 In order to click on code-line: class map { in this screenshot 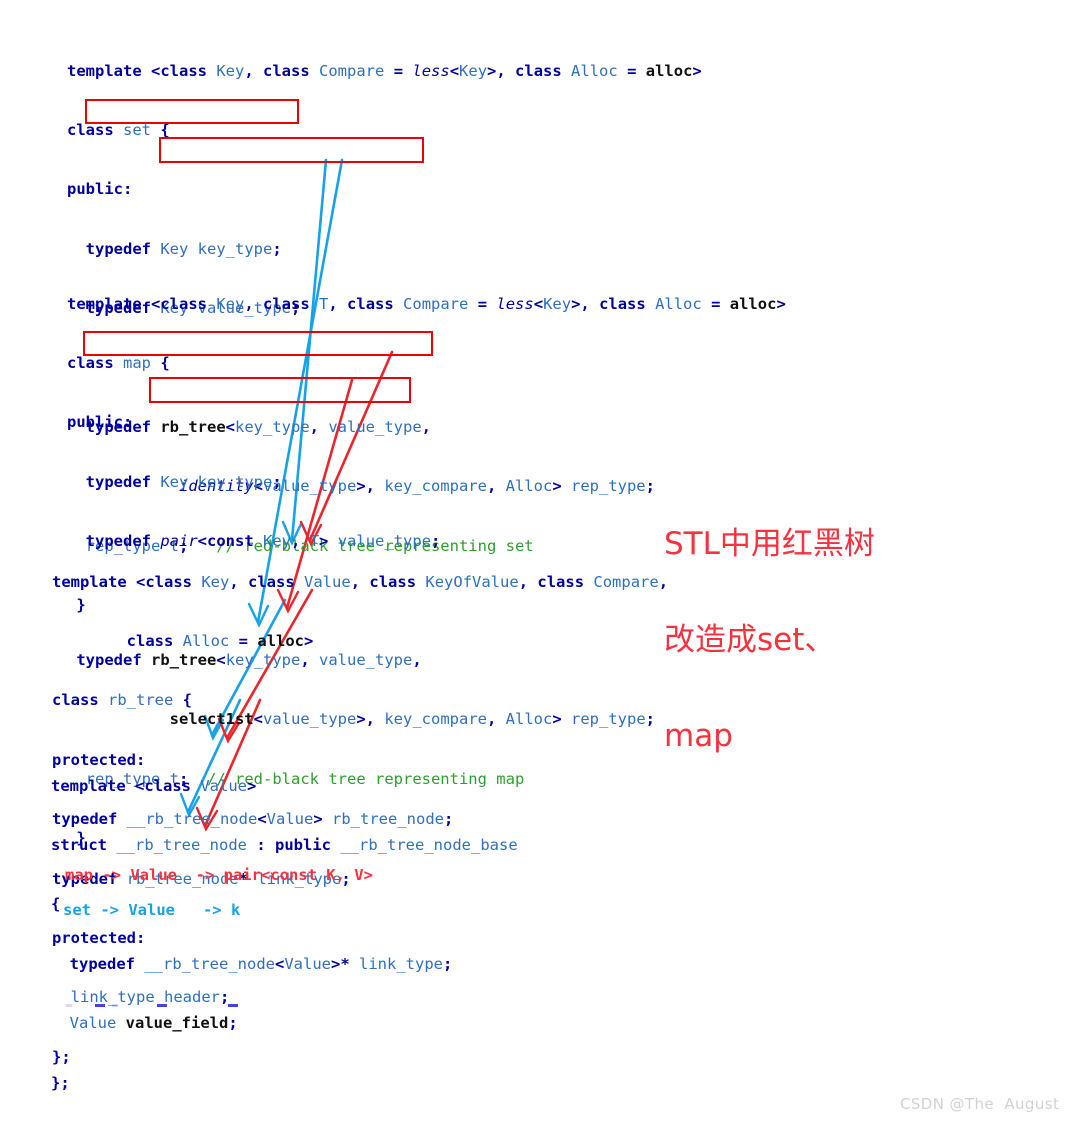, I will do `click(118, 362)`.